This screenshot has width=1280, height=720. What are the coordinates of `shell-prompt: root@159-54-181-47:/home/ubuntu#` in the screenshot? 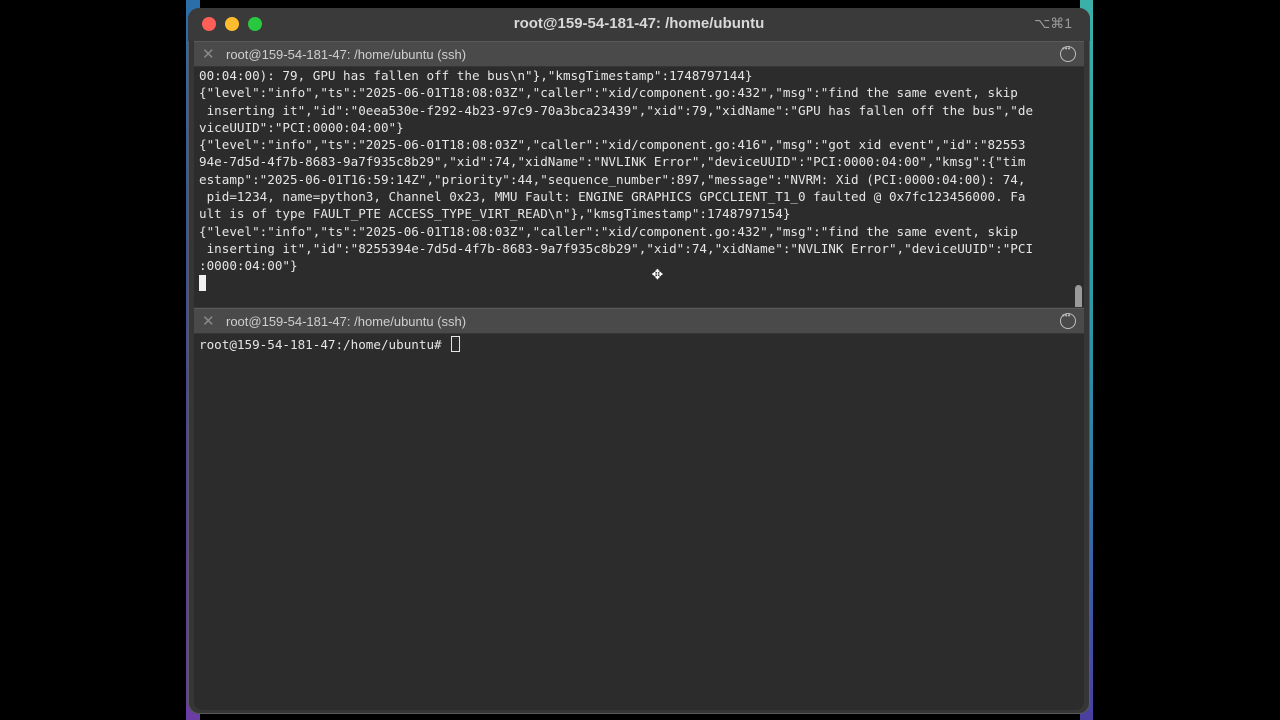 It's located at (320, 344).